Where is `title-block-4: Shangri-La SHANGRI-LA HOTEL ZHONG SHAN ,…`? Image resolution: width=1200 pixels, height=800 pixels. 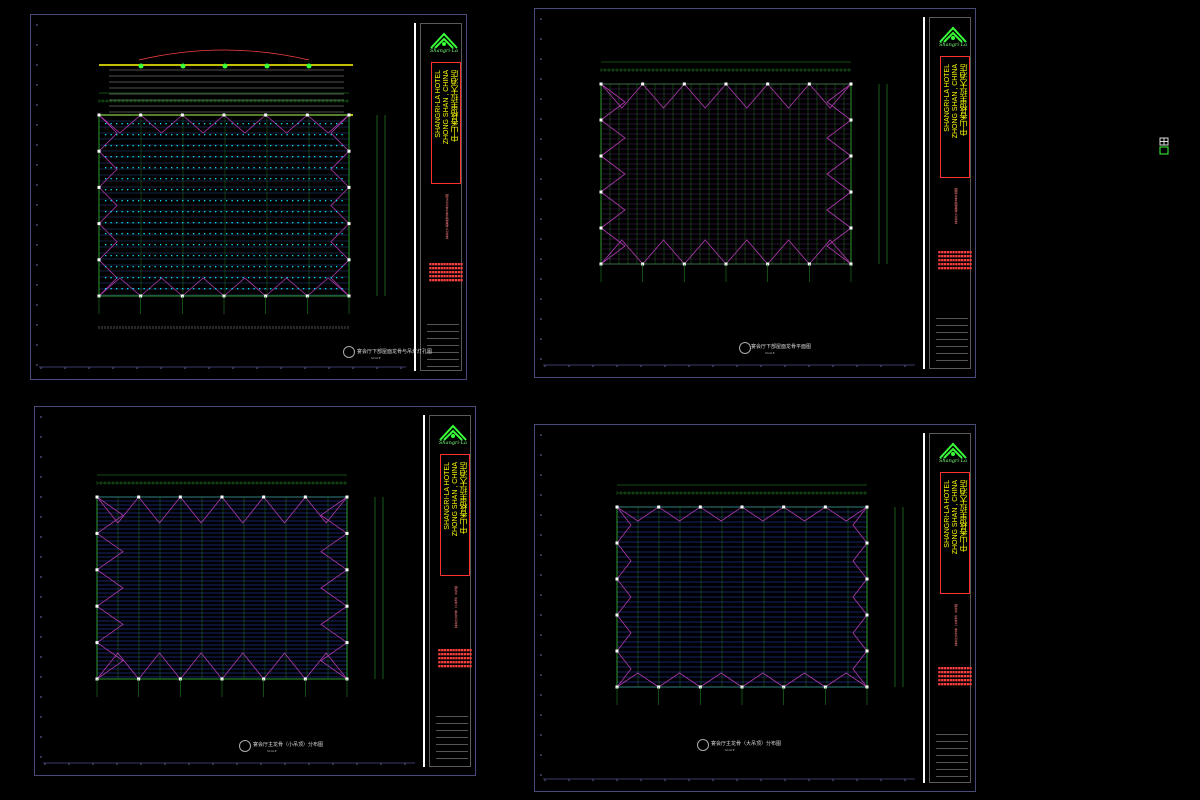
title-block-4: Shangri-La SHANGRI-LA HOTEL ZHONG SHAN ,… is located at coordinates (948, 608).